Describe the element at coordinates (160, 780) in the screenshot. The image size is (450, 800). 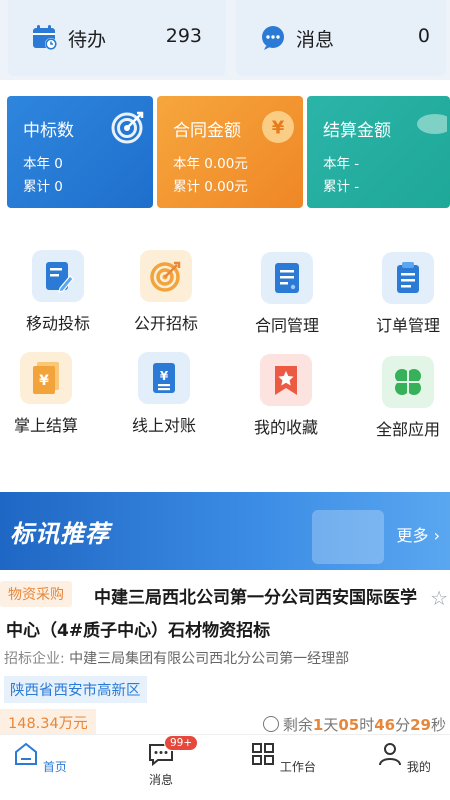
I see `nav-label: 消息` at that location.